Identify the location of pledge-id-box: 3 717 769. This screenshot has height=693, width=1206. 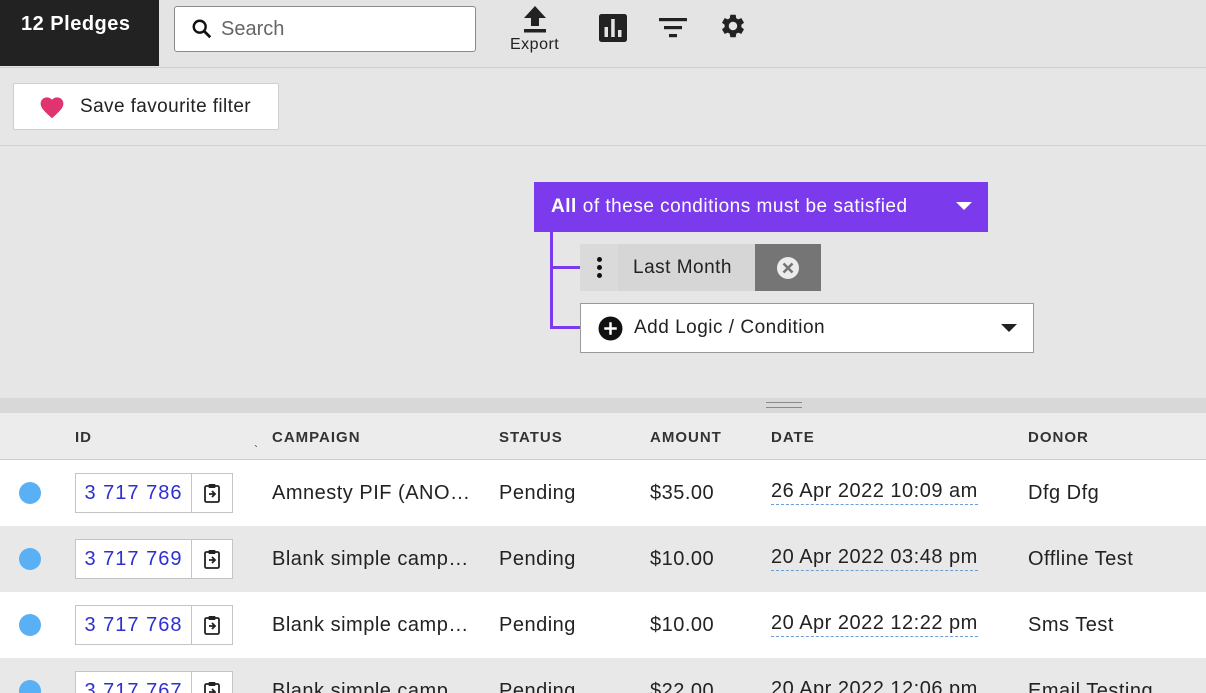
(154, 559).